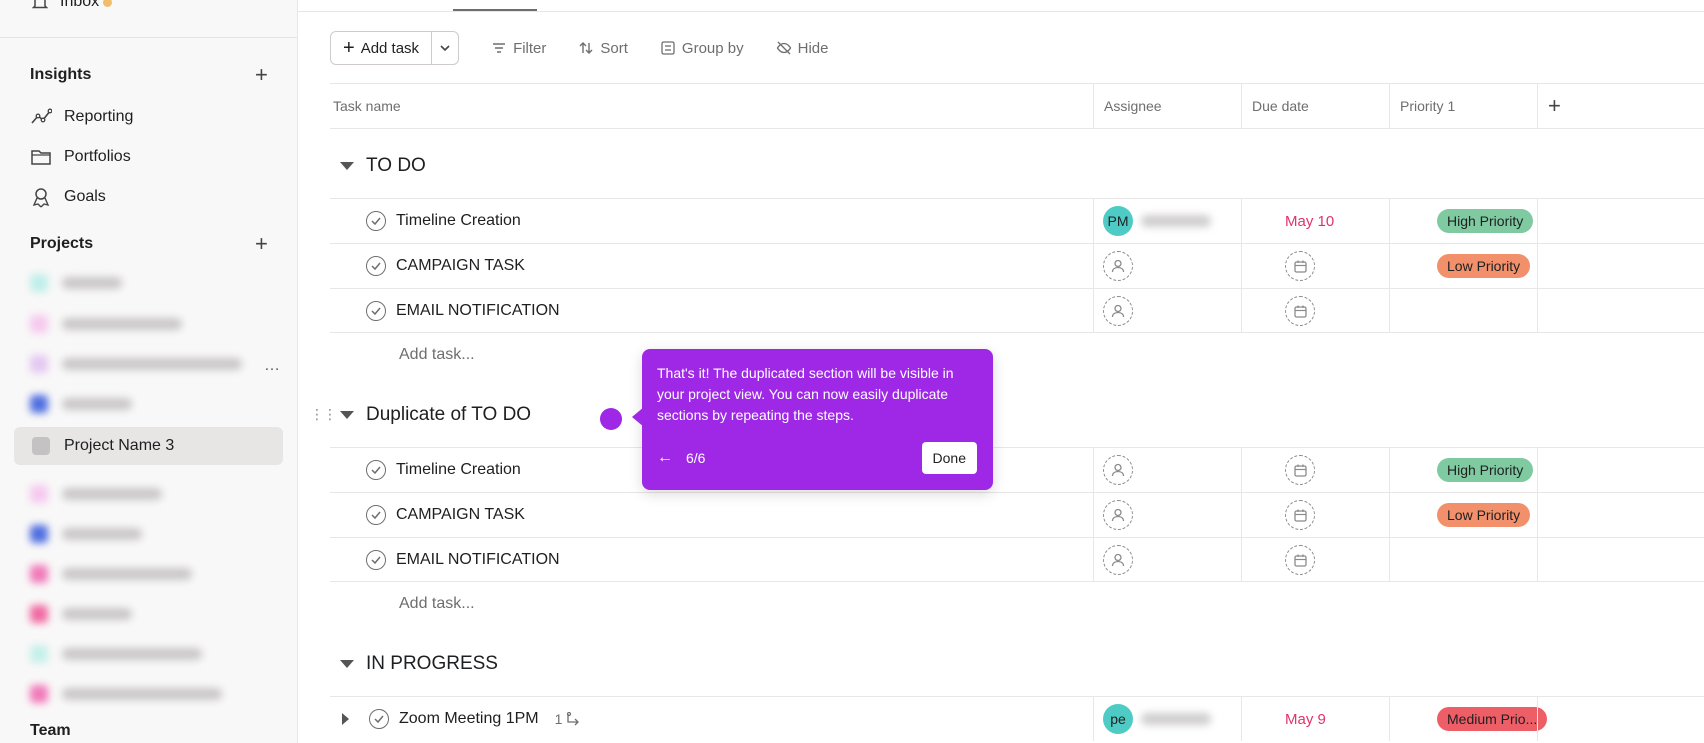 The width and height of the screenshot is (1704, 743). What do you see at coordinates (1167, 106) in the screenshot?
I see `column-assignee: Assignee` at bounding box center [1167, 106].